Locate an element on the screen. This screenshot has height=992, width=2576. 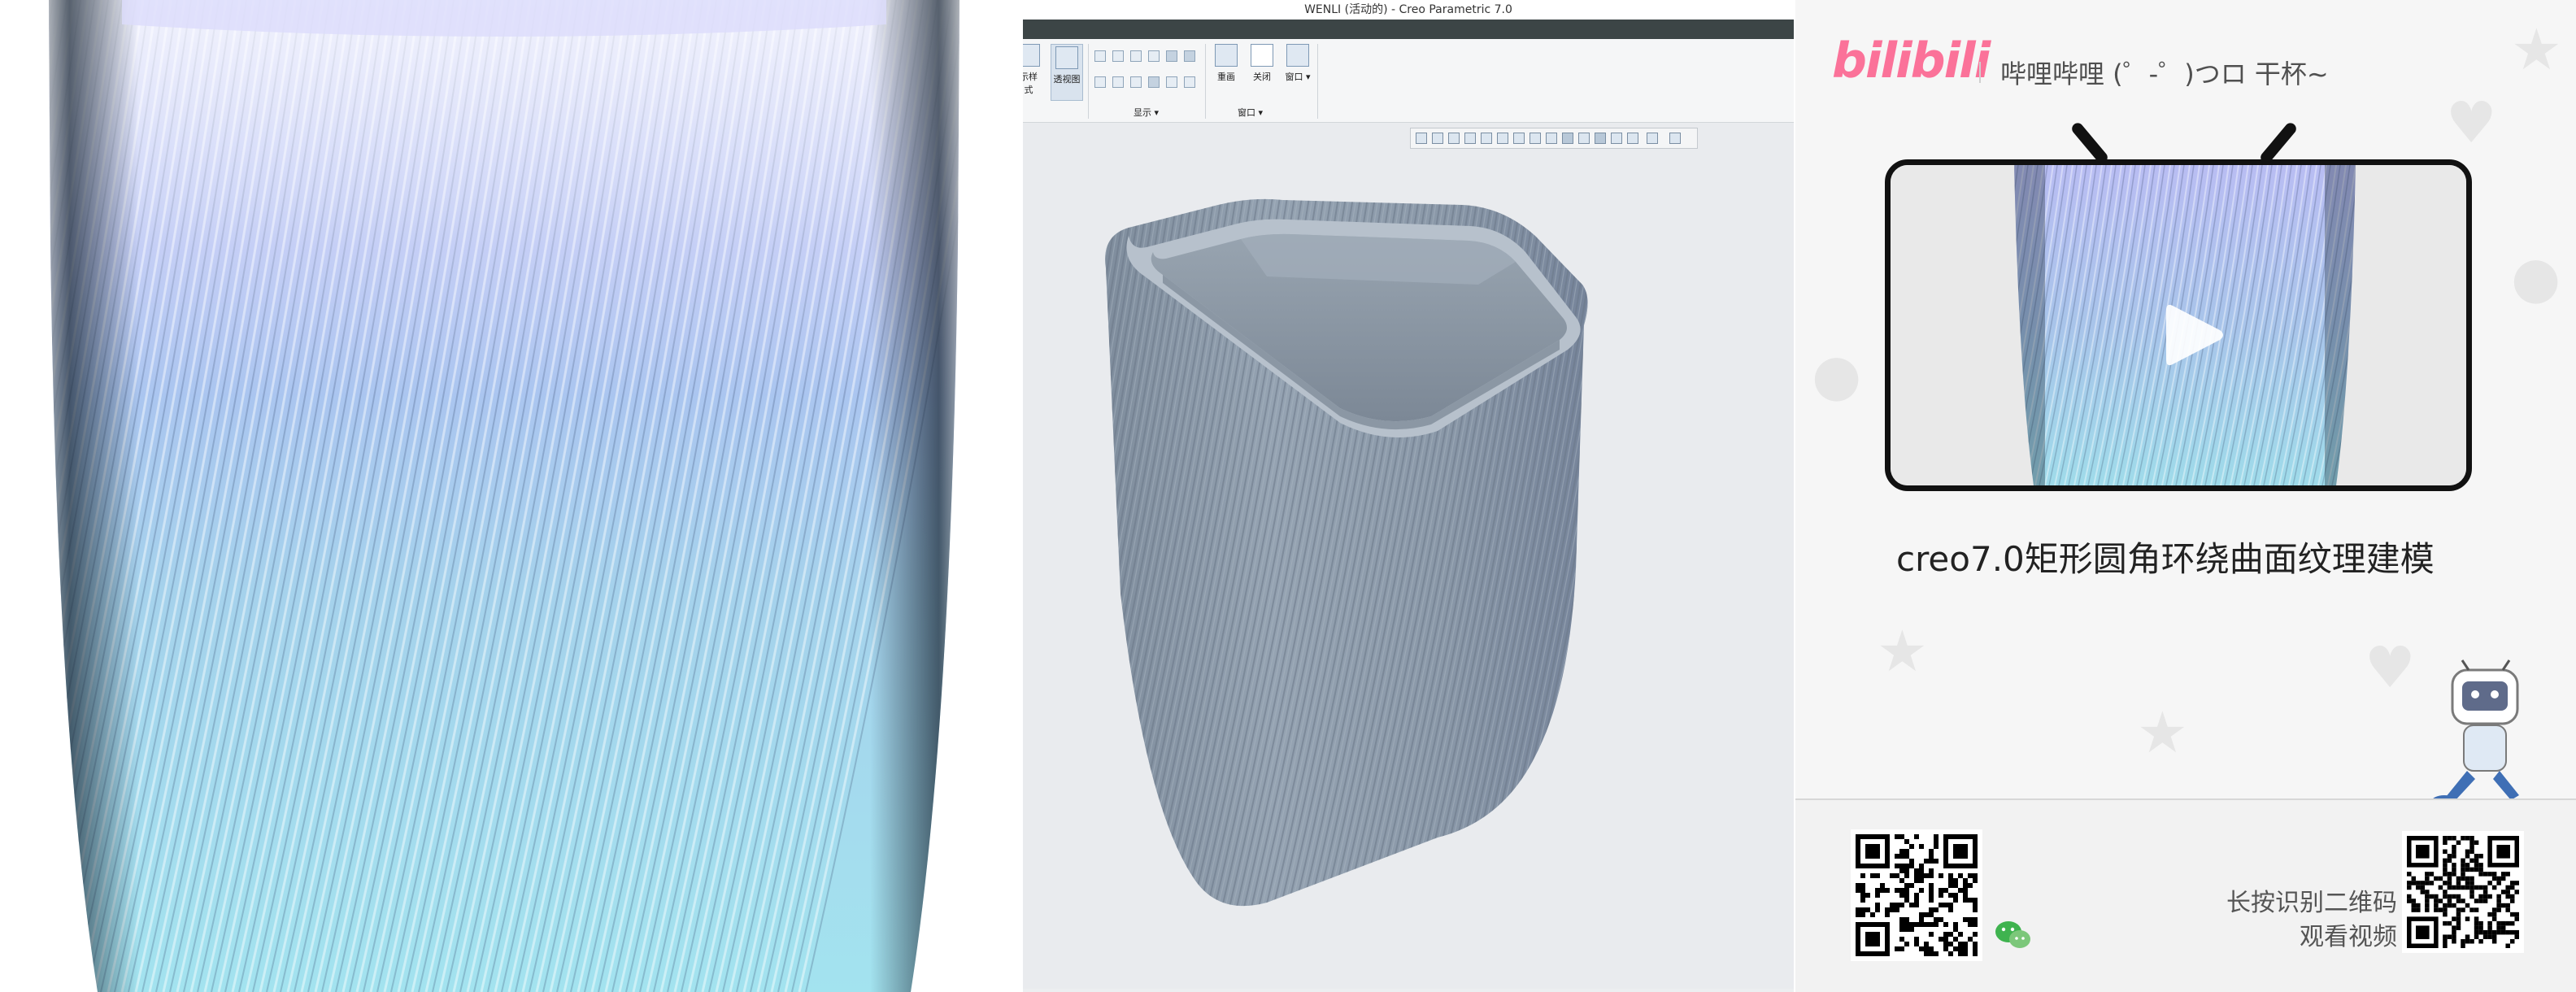
point-display-toggle is located at coordinates (1136, 56).